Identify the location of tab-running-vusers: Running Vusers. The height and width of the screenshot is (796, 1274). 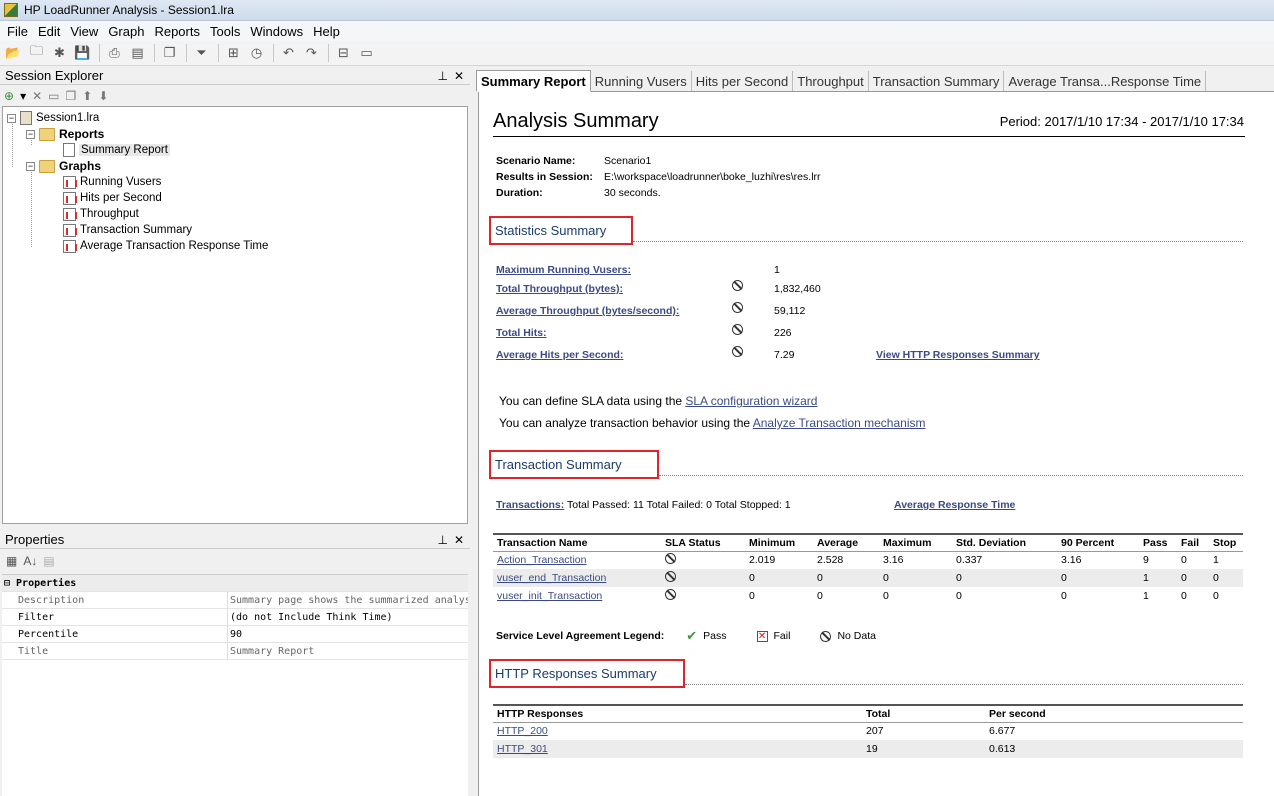
(641, 81).